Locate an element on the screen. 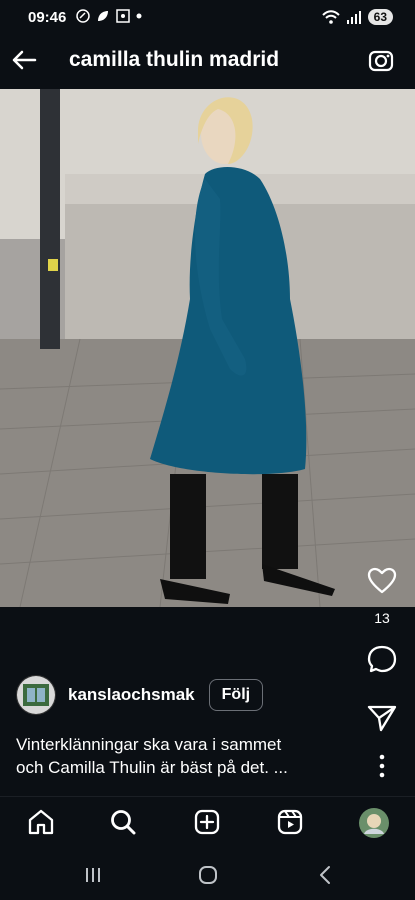 The width and height of the screenshot is (415, 900). post-author: kanslaochsmak Följ is located at coordinates (140, 695).